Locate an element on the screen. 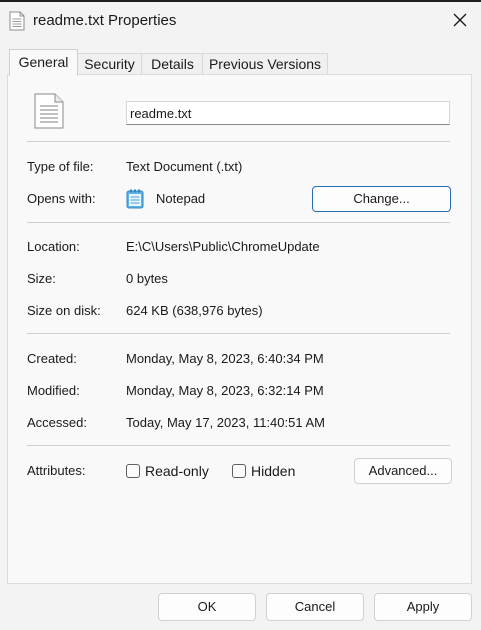  tab-details: Details is located at coordinates (172, 64).